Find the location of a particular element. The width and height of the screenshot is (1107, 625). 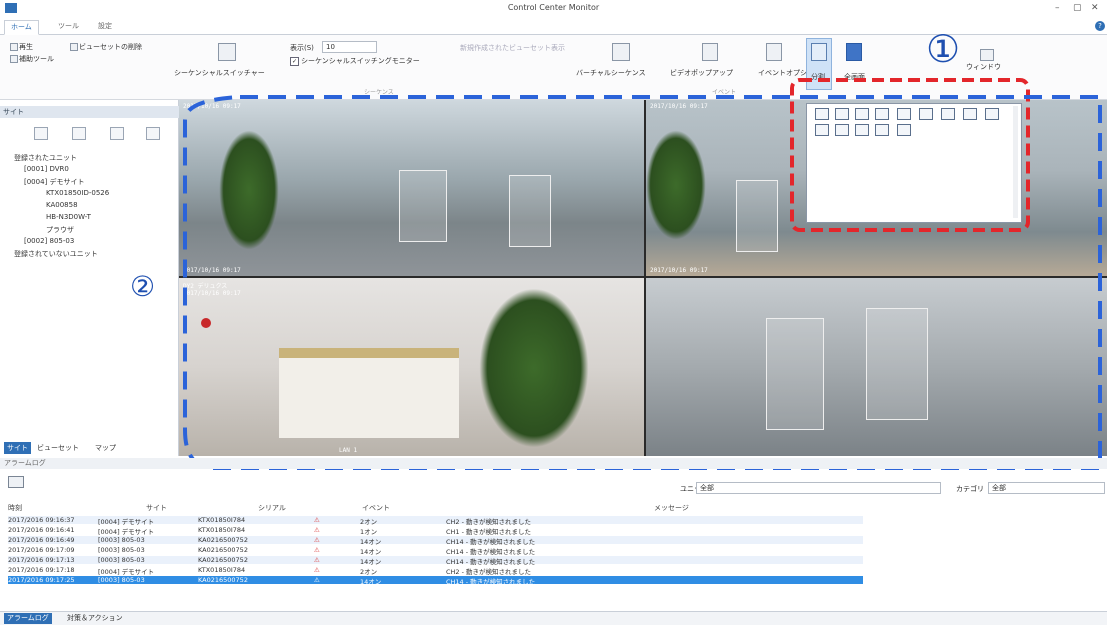

tab-actions: 対策＆アクション is located at coordinates (95, 618).